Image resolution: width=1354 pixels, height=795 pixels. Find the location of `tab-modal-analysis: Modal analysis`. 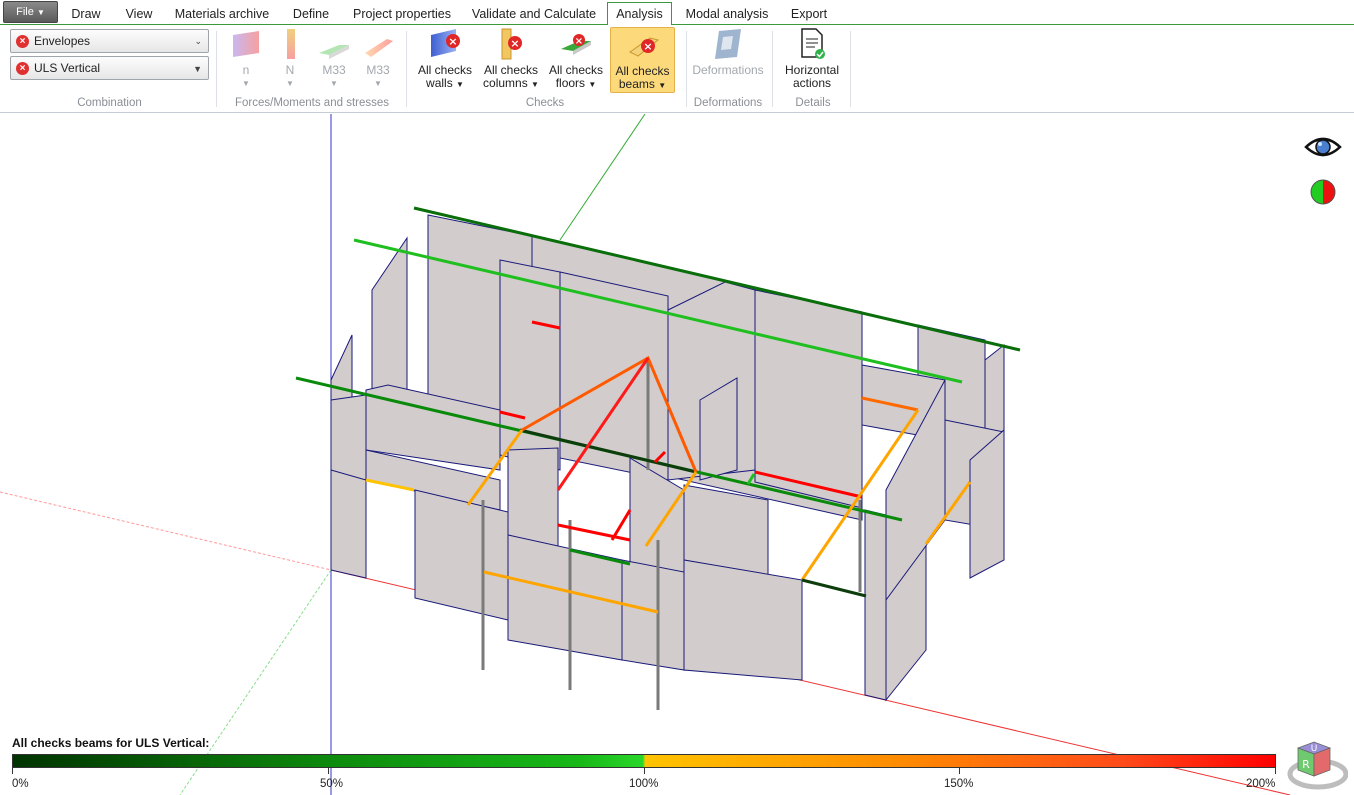

tab-modal-analysis: Modal analysis is located at coordinates (727, 14).